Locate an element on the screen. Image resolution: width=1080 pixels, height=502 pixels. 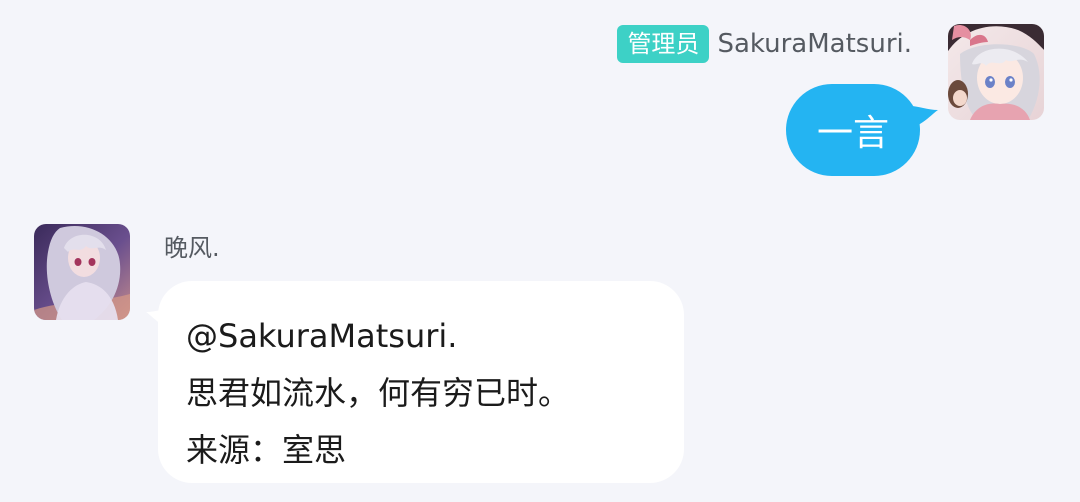
message-text-line: 思君如流水，何有穷已时。 is located at coordinates (378, 393).